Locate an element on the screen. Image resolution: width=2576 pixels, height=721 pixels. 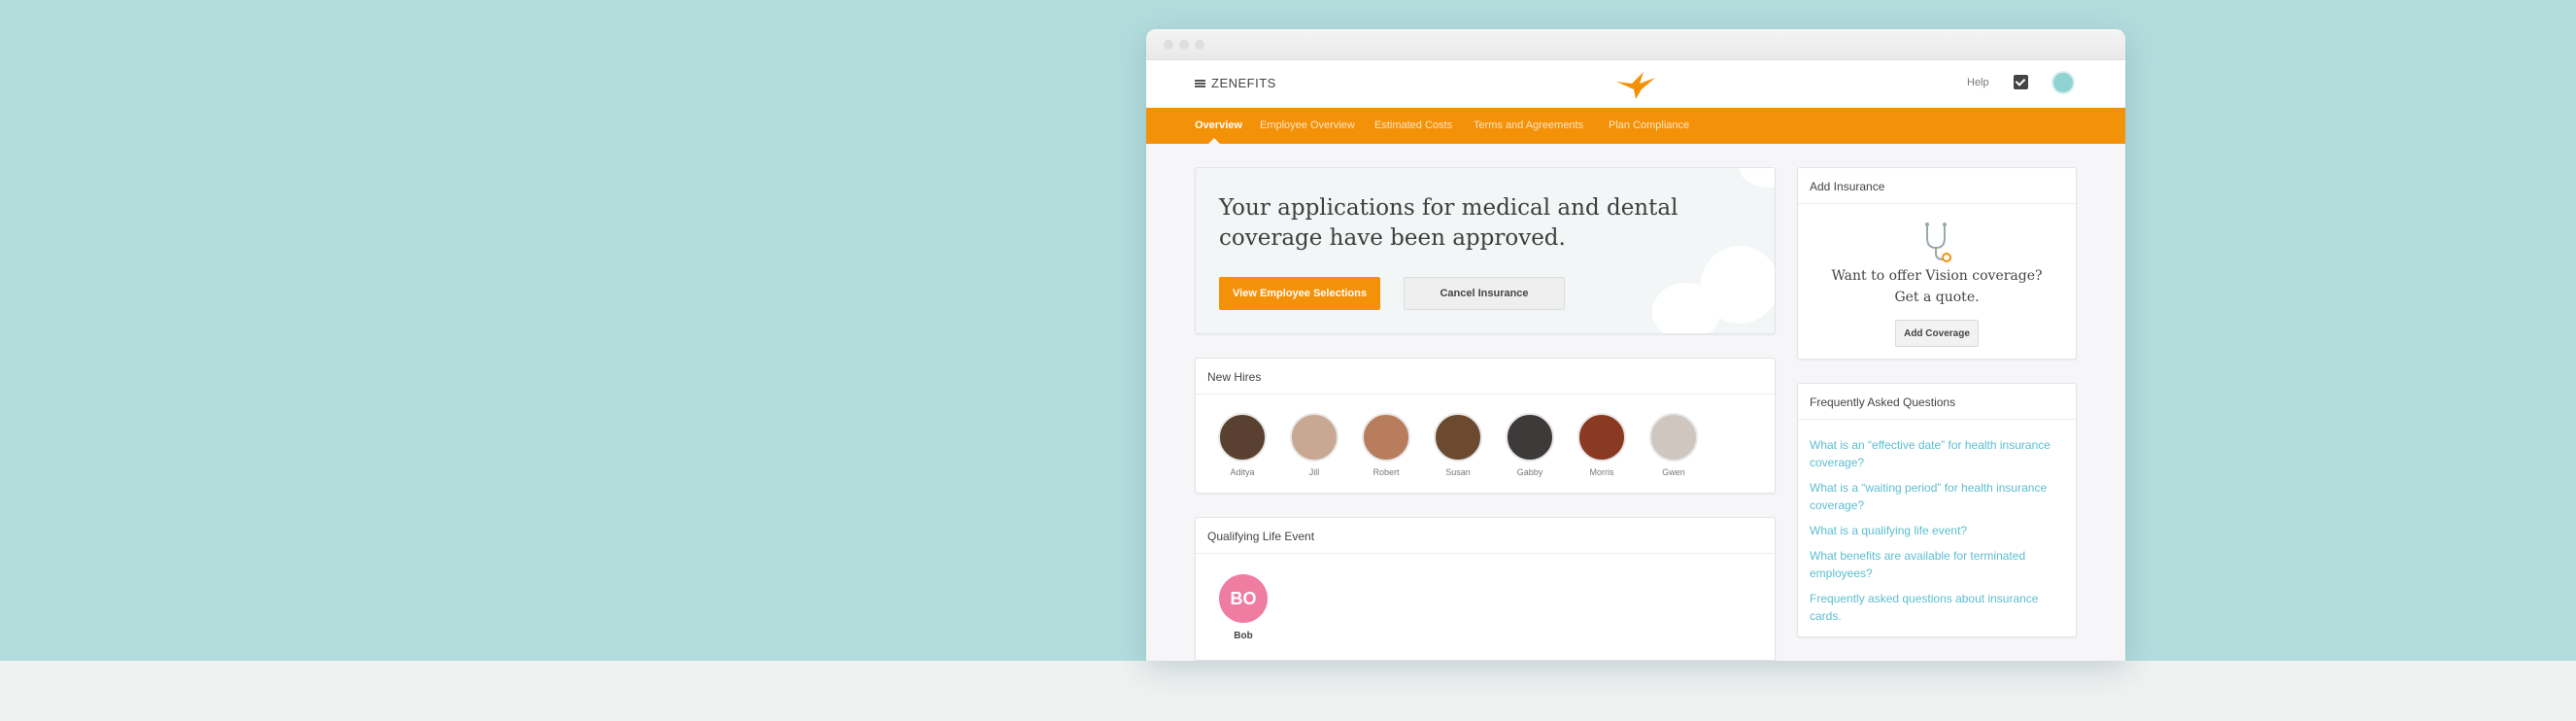
brand-menu: ZENEFITS is located at coordinates (1235, 83).